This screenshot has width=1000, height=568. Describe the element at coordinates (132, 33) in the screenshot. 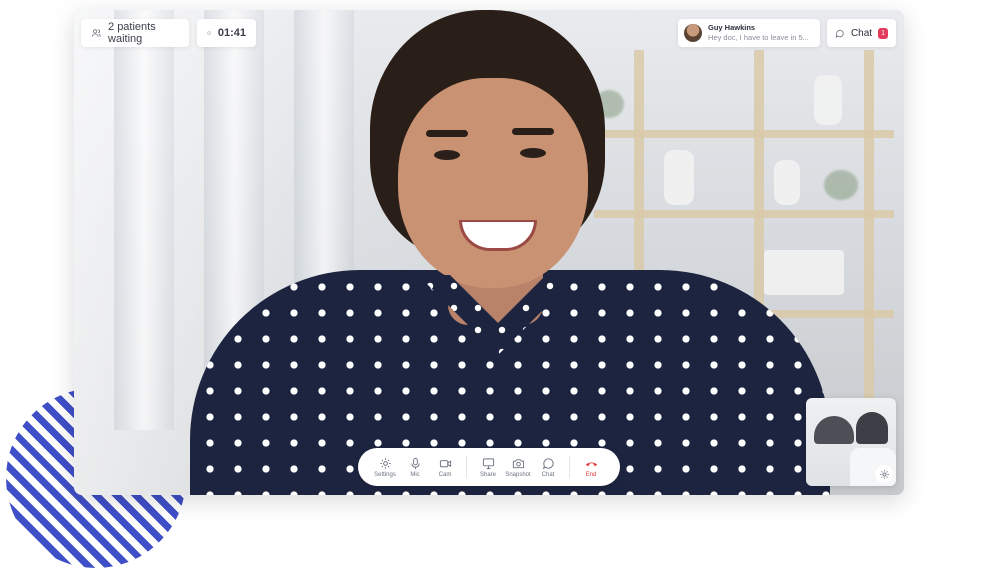

I see `patients-waiting-text: 2 patients waiting` at that location.